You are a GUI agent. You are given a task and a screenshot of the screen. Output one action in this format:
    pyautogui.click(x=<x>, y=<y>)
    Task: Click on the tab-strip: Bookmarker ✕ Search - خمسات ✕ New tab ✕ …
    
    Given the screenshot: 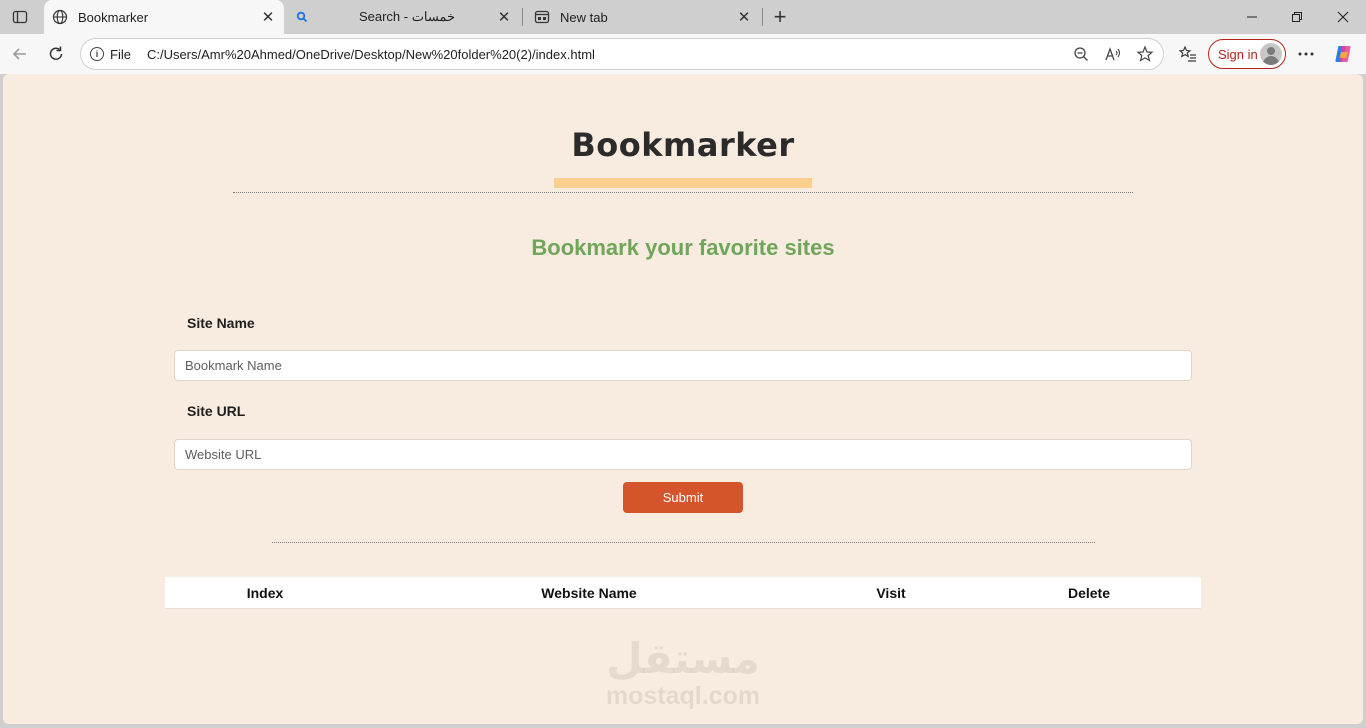 What is the action you would take?
    pyautogui.click(x=683, y=17)
    